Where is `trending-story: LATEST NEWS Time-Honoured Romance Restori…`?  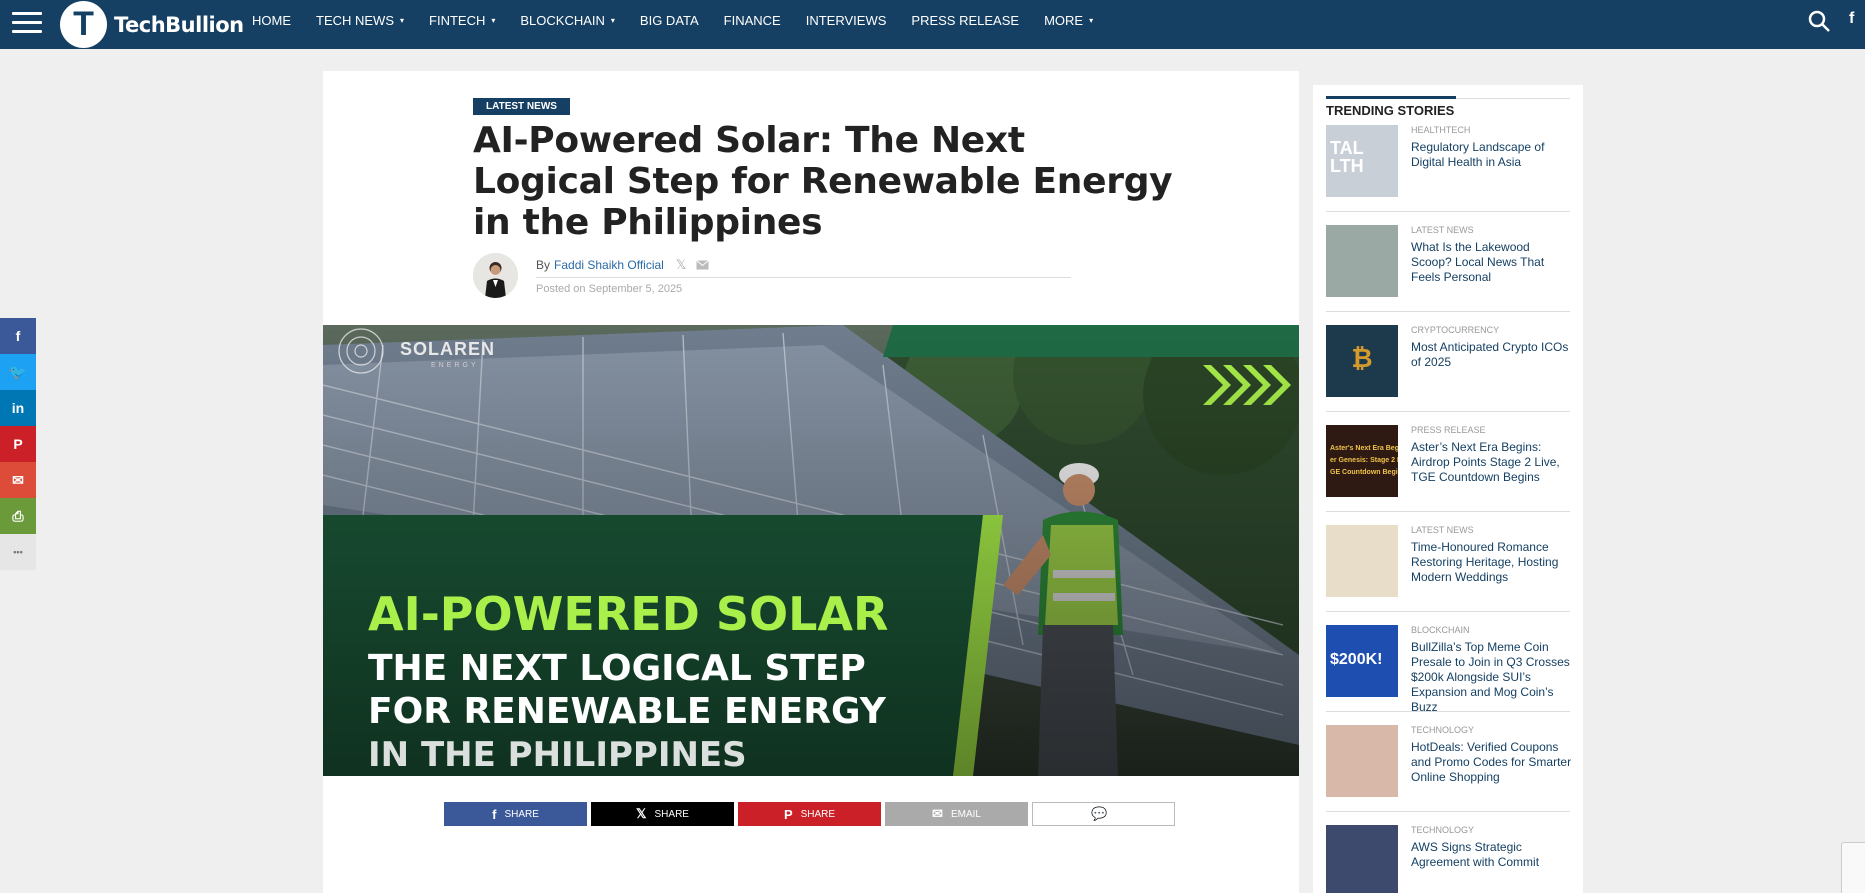 trending-story: LATEST NEWS Time-Honoured Romance Restori… is located at coordinates (1448, 575).